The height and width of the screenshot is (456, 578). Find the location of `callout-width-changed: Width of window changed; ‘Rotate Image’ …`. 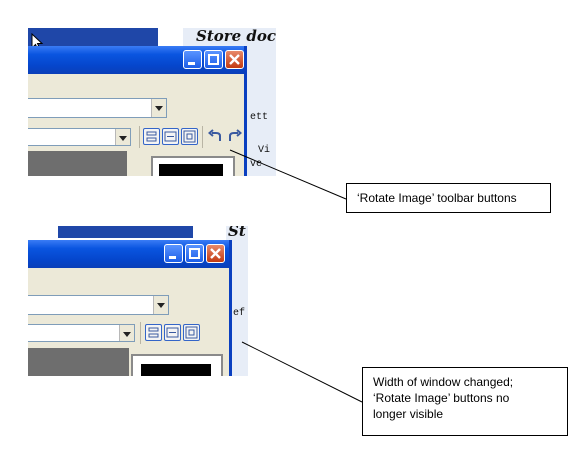

callout-width-changed: Width of window changed; ‘Rotate Image’ … is located at coordinates (465, 401).